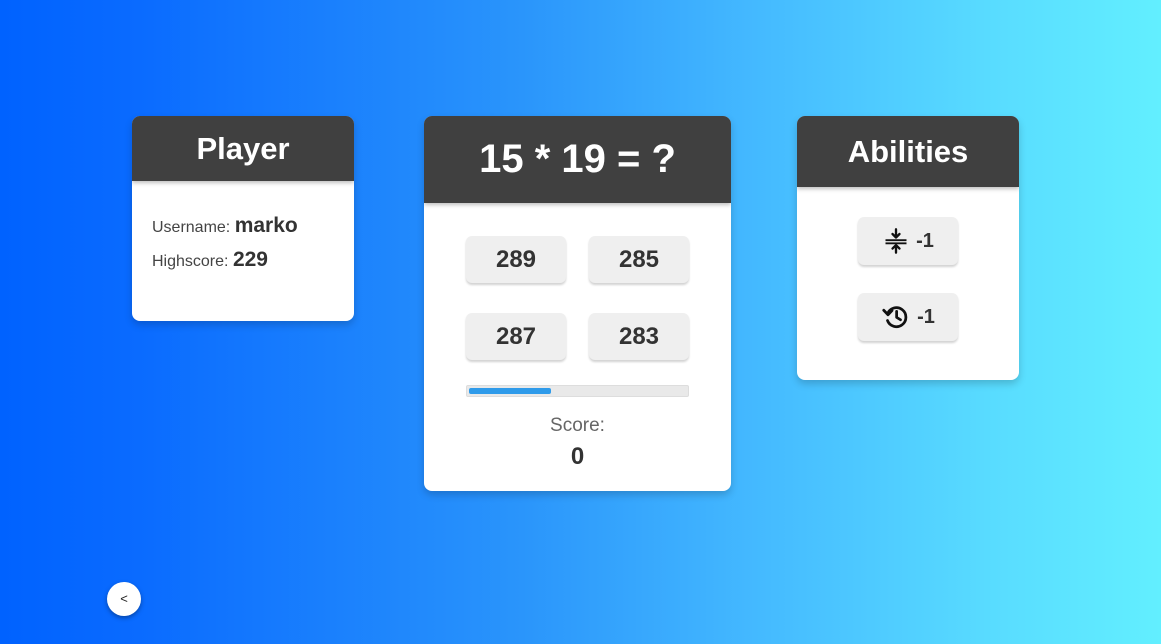 This screenshot has height=644, width=1161. I want to click on player-card: Player Username: marko Highscore: 229, so click(243, 218).